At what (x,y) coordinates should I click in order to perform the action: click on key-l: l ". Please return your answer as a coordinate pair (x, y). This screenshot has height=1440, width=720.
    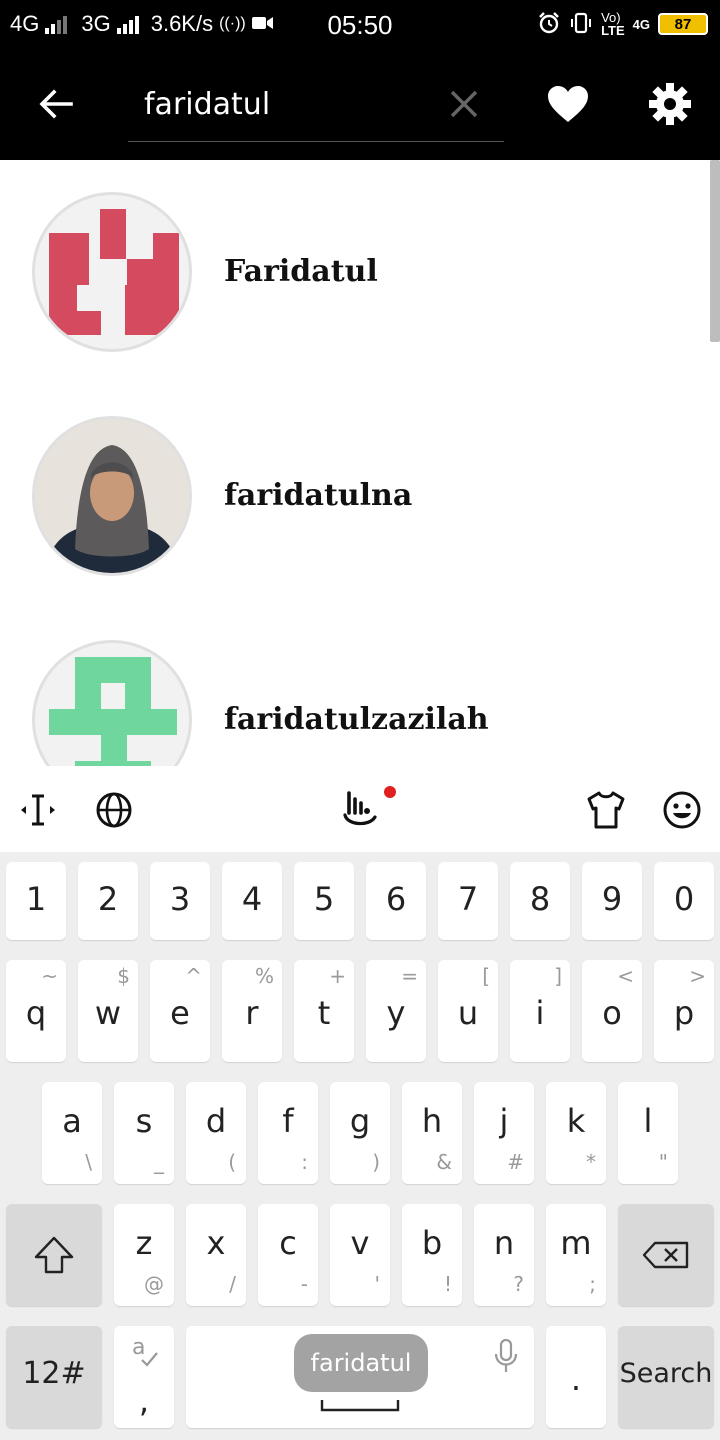
    Looking at the image, I should click on (648, 1133).